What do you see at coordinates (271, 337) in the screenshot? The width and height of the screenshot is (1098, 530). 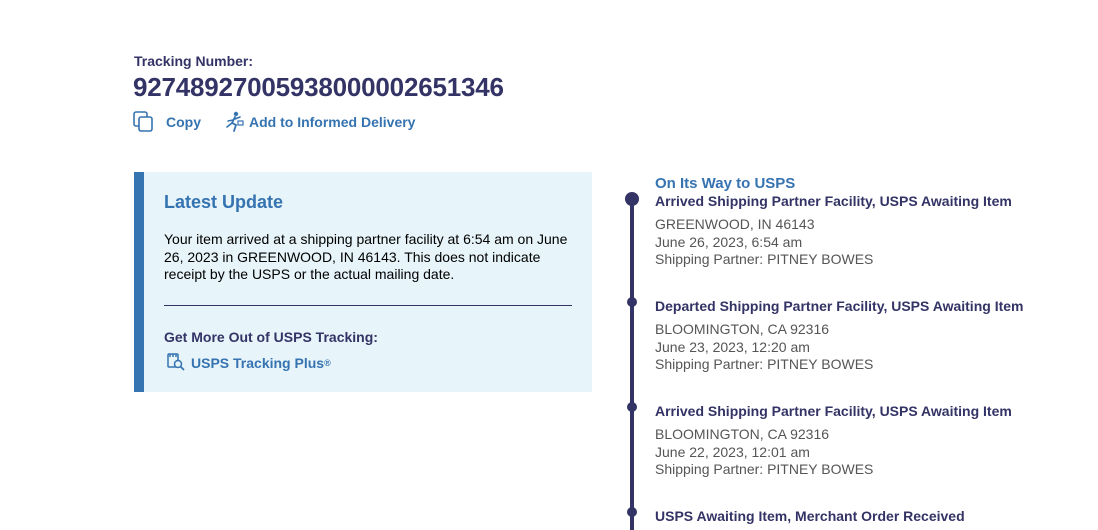 I see `more-tracking-title: Get More Out of USPS Tracking:` at bounding box center [271, 337].